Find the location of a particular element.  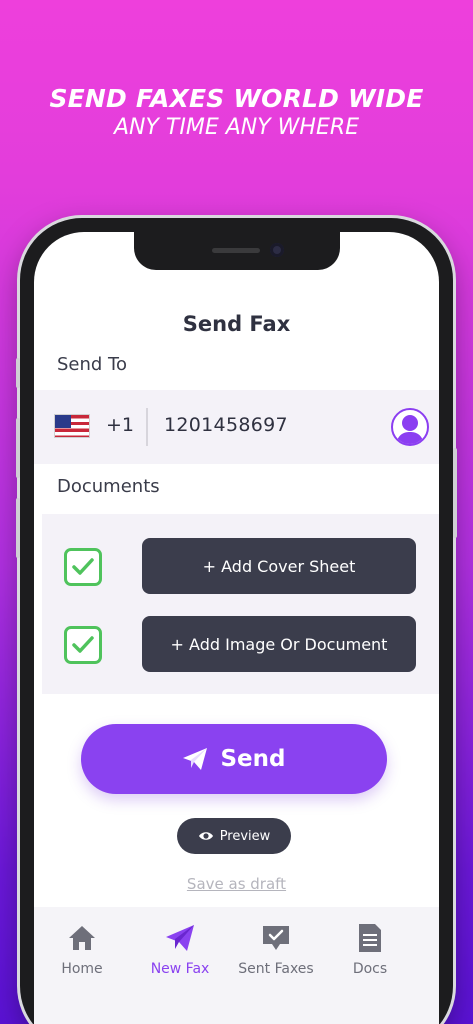

tab-docs-label: Docs is located at coordinates (370, 969).